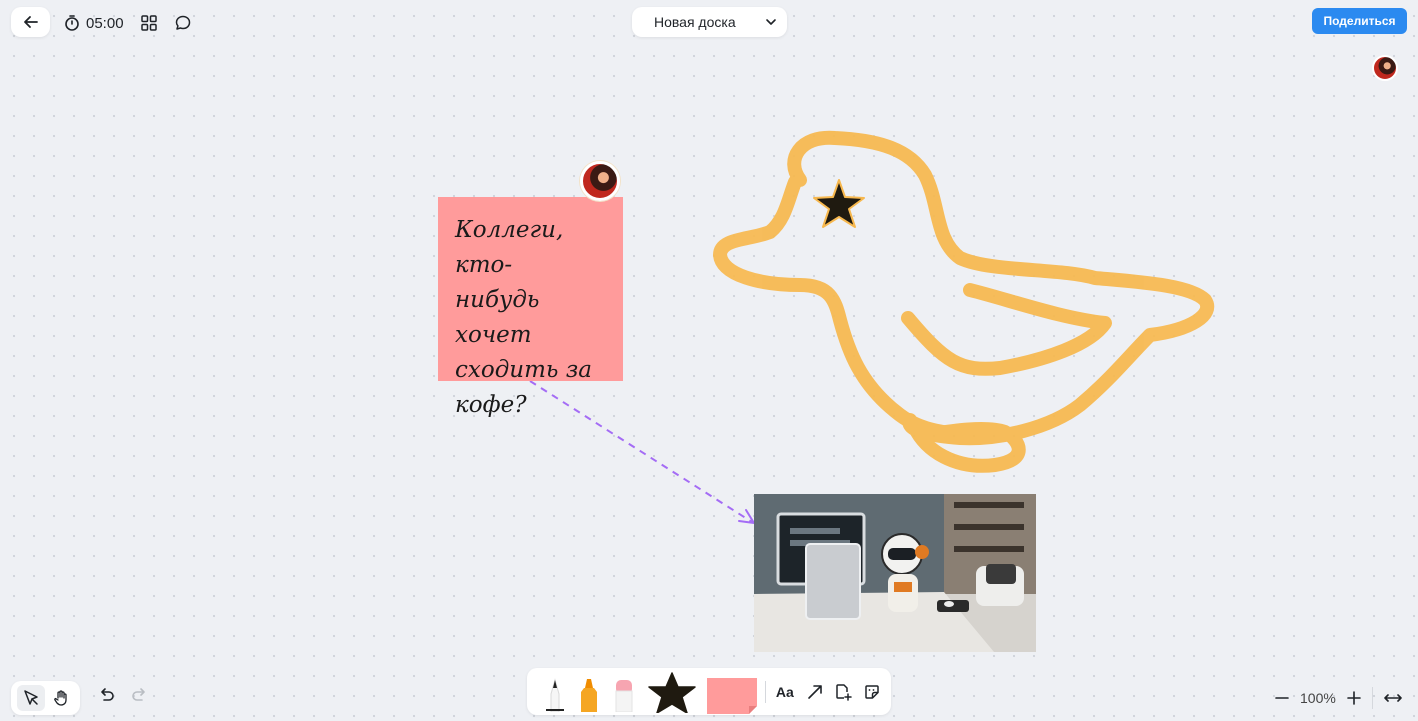  I want to click on marker-tool, so click(589, 691).